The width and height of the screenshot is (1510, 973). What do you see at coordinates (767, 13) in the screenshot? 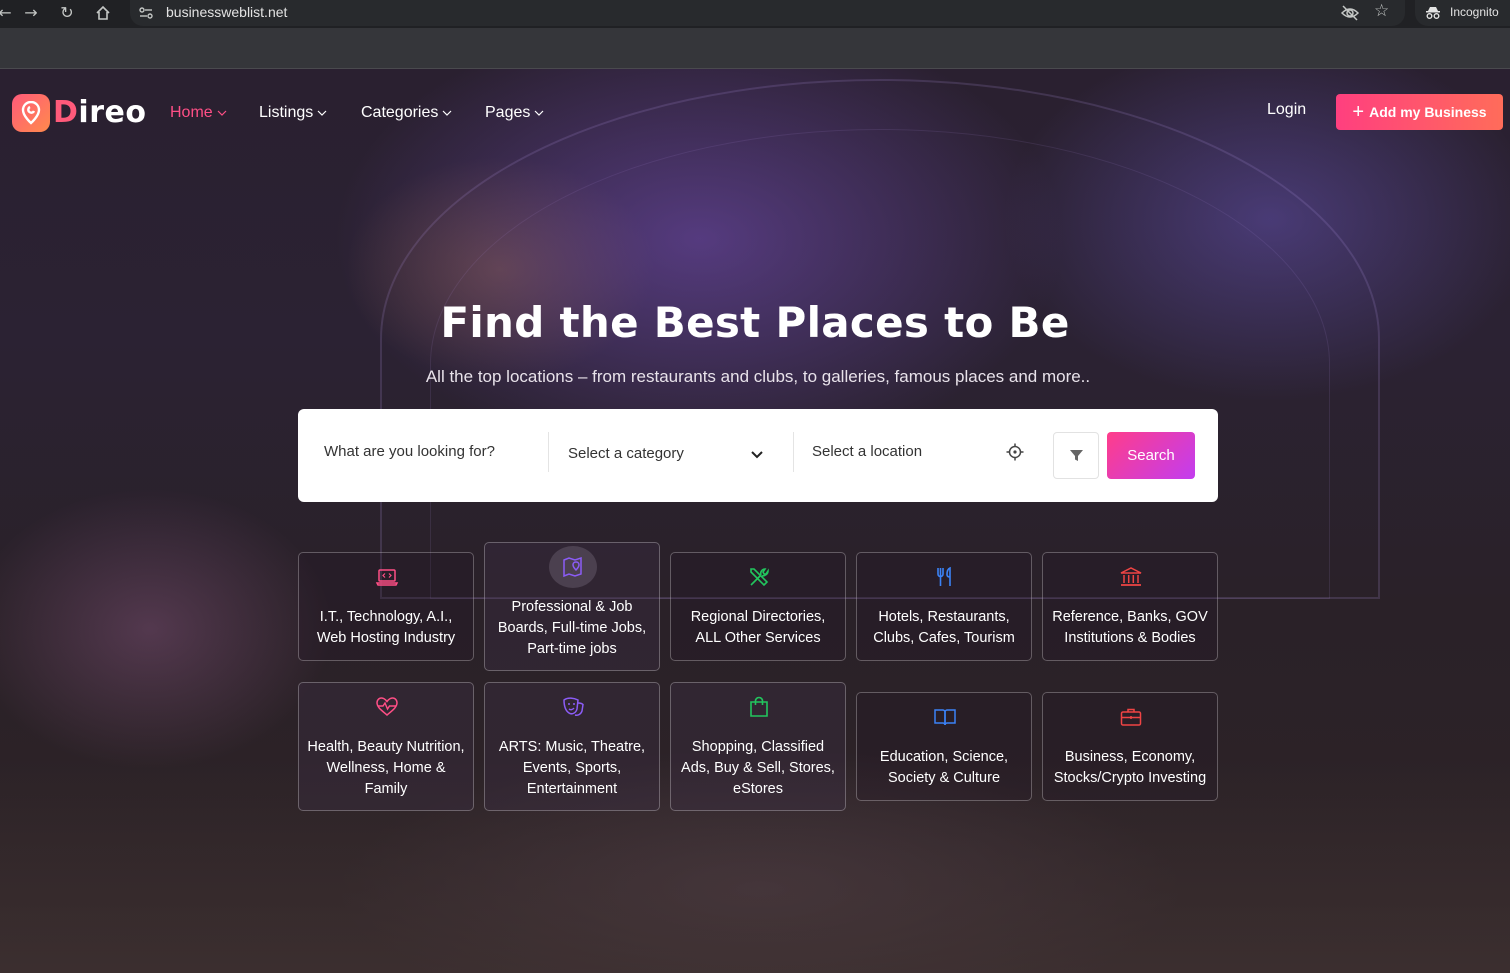
I see `address-bar: businessweblist.net ☆` at bounding box center [767, 13].